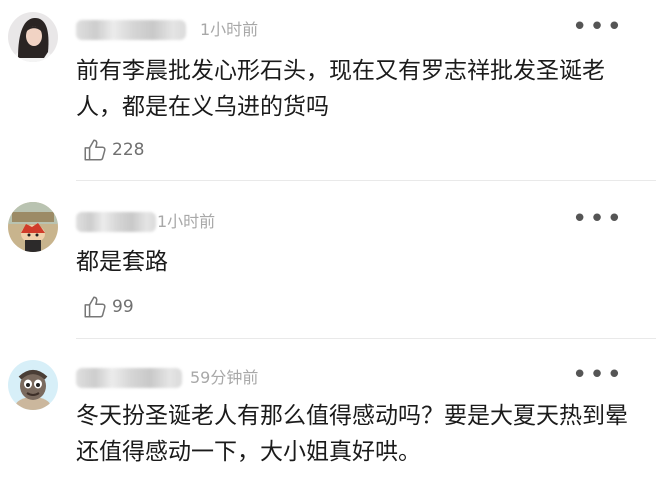 The height and width of the screenshot is (479, 656). I want to click on comment-text: 都是套路, so click(122, 262).